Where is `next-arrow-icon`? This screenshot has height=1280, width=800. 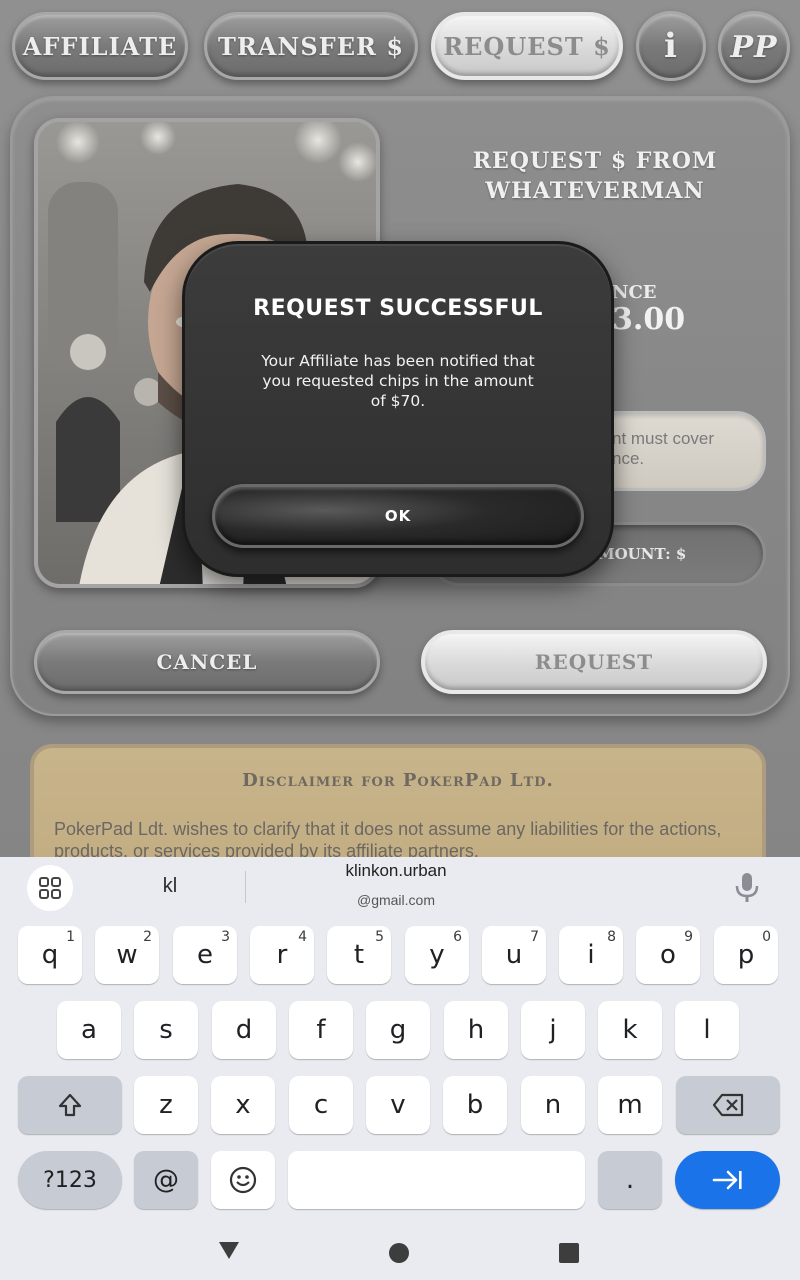
next-arrow-icon is located at coordinates (727, 1180).